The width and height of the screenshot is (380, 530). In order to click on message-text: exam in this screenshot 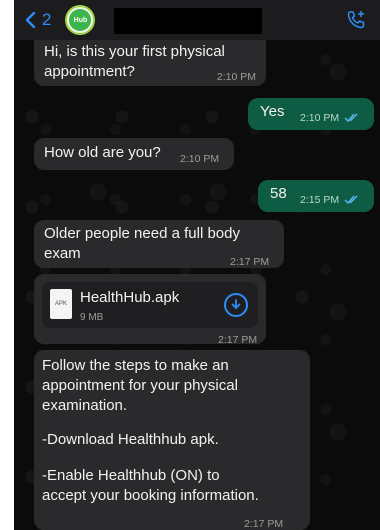, I will do `click(62, 253)`.